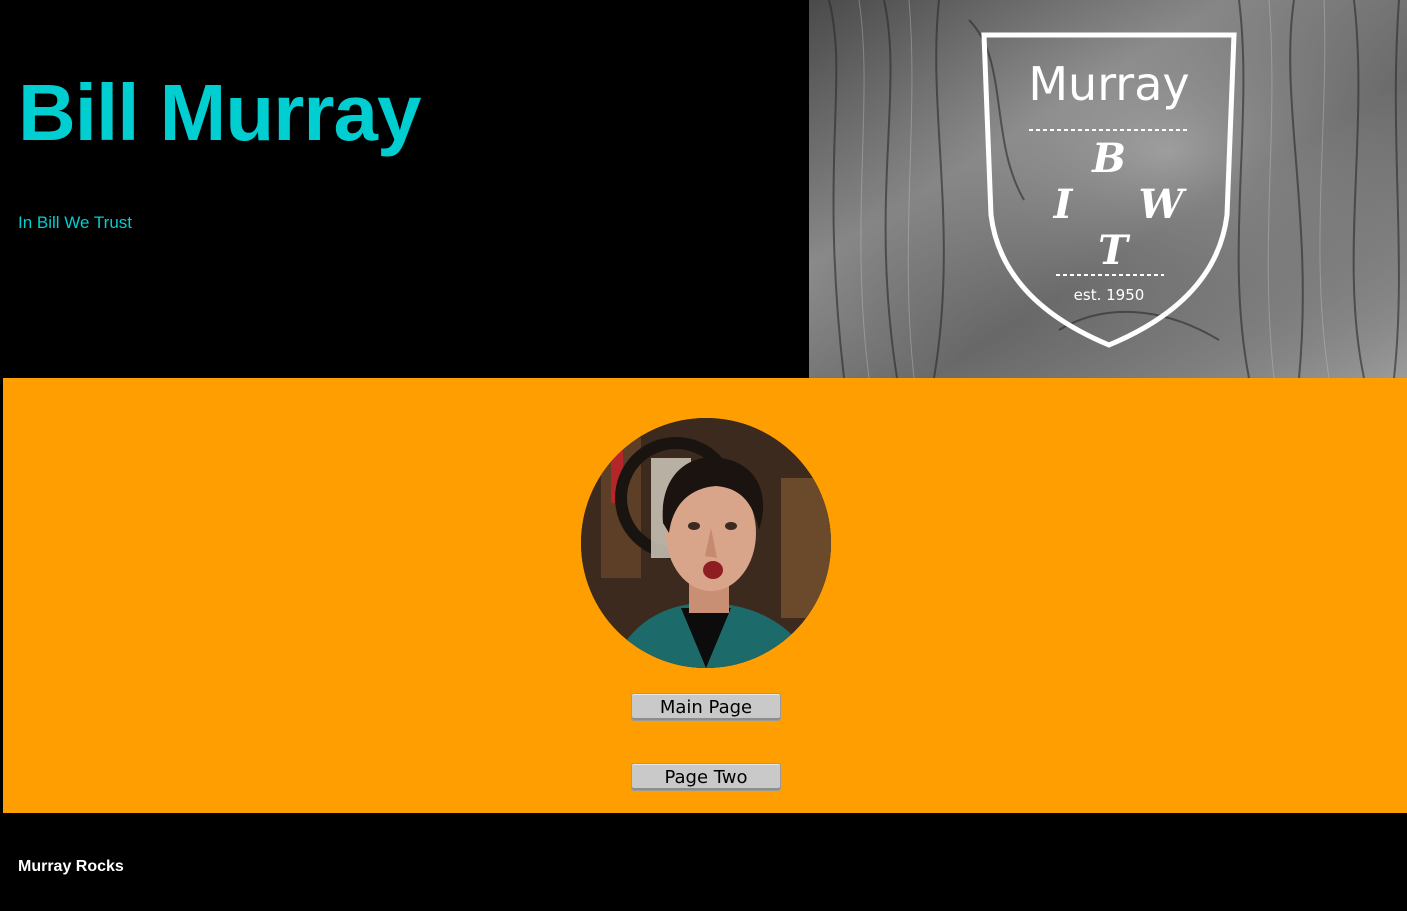 The height and width of the screenshot is (911, 1407). I want to click on main-page-button: Main Page, so click(706, 707).